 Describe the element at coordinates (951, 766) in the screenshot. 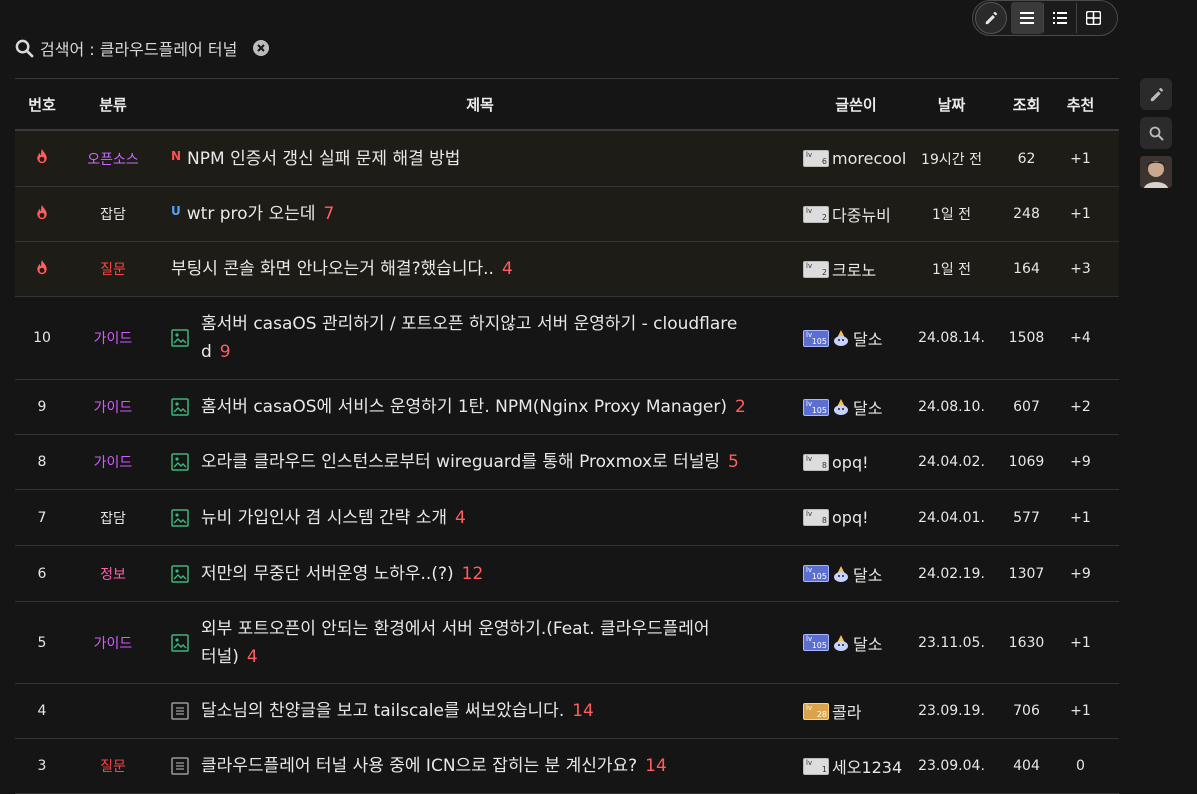

I see `post-date: 23.09.04.` at that location.